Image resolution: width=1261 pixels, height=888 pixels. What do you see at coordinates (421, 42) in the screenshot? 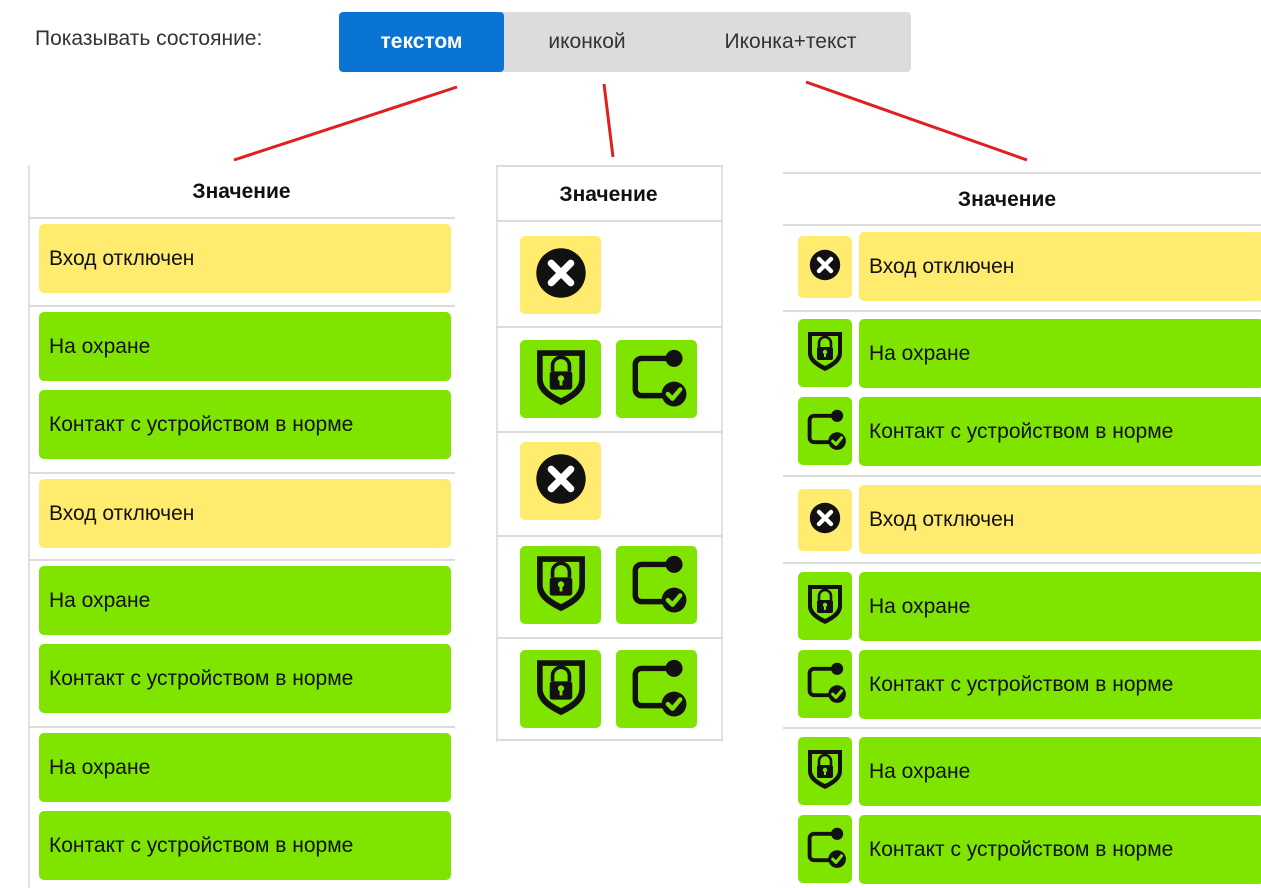
I see `mode-text-button: текстом` at bounding box center [421, 42].